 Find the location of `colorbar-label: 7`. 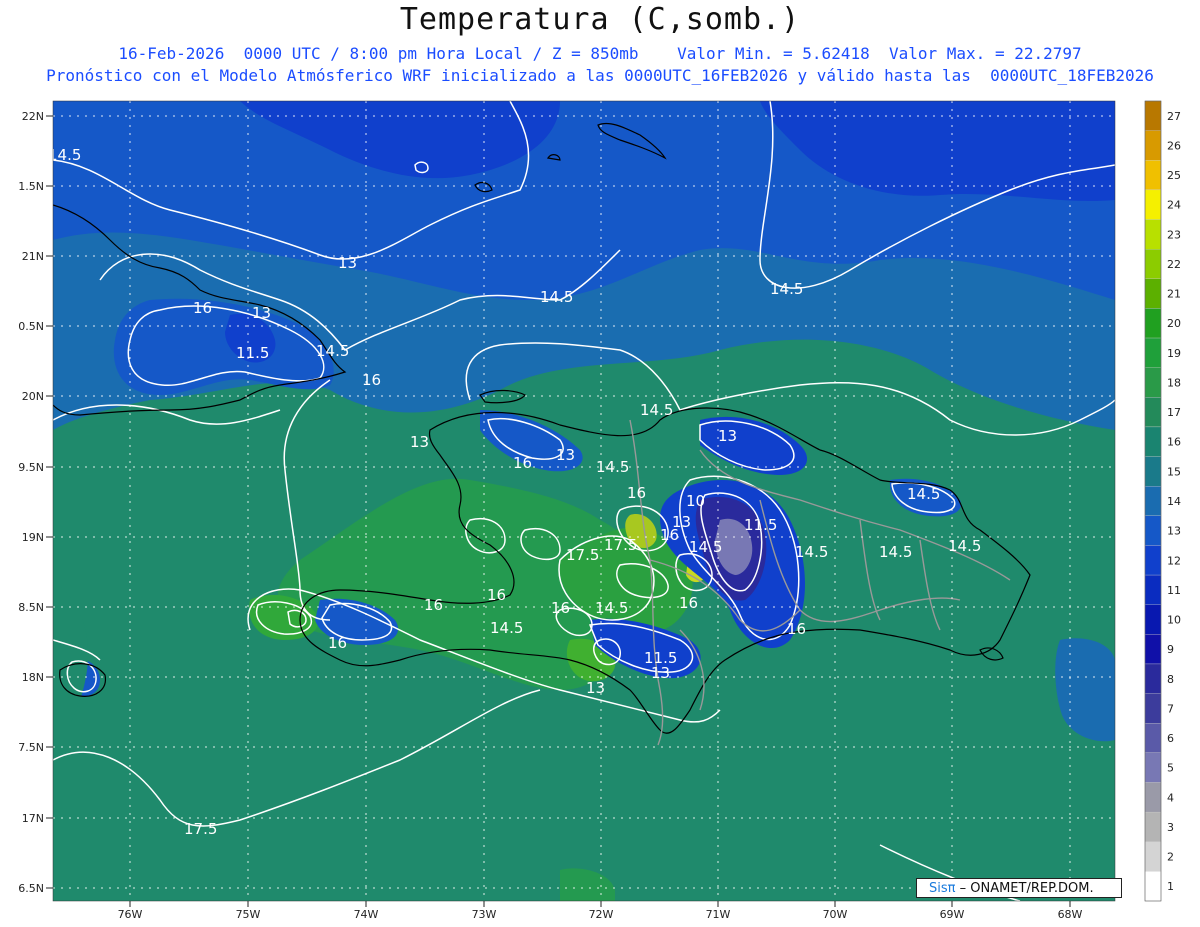

colorbar-label: 7 is located at coordinates (1170, 708).